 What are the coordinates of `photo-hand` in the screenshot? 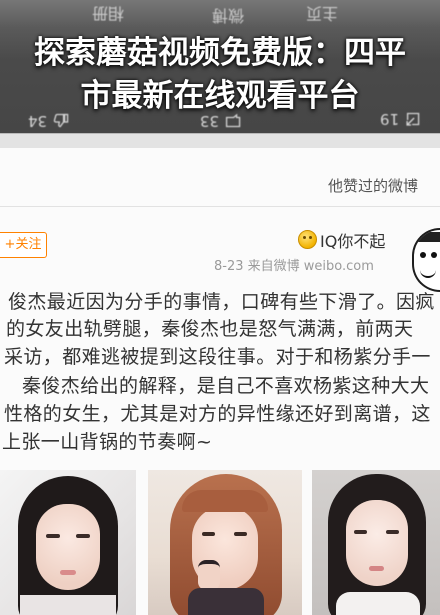 It's located at (209, 575).